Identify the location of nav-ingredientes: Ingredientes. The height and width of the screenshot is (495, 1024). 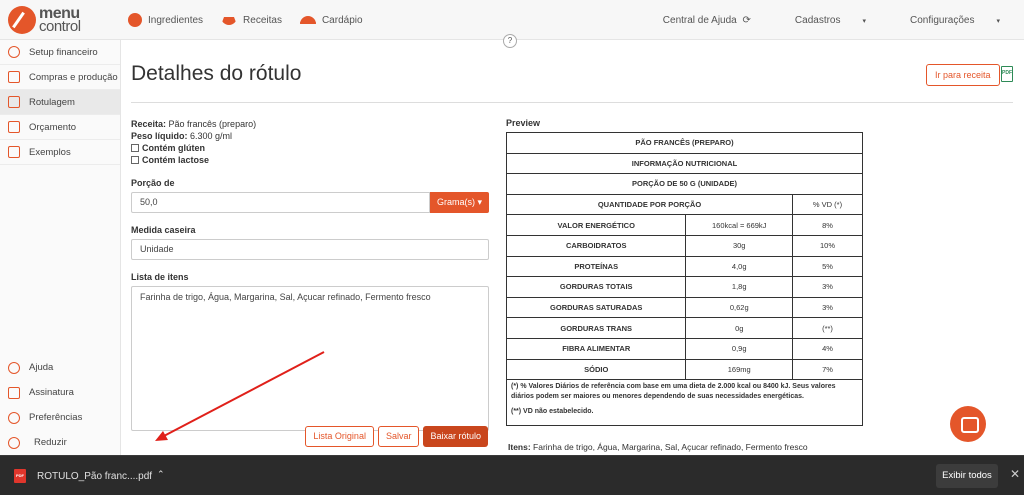
(165, 20).